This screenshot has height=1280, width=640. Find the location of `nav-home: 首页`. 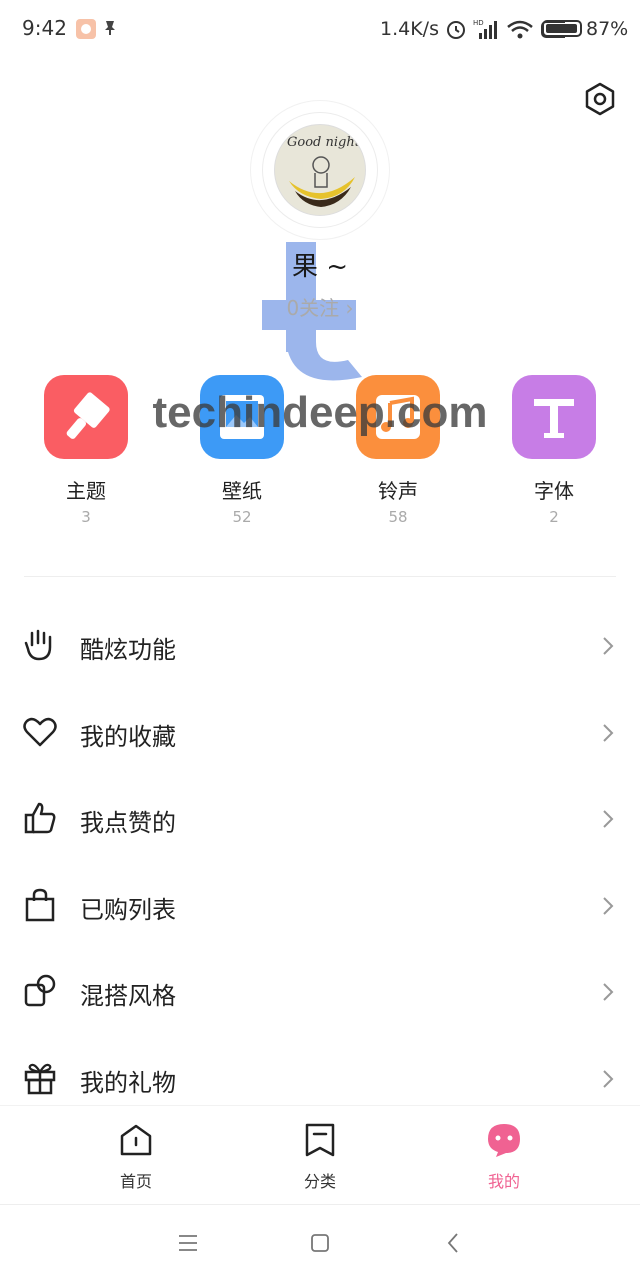

nav-home: 首页 is located at coordinates (136, 1156).